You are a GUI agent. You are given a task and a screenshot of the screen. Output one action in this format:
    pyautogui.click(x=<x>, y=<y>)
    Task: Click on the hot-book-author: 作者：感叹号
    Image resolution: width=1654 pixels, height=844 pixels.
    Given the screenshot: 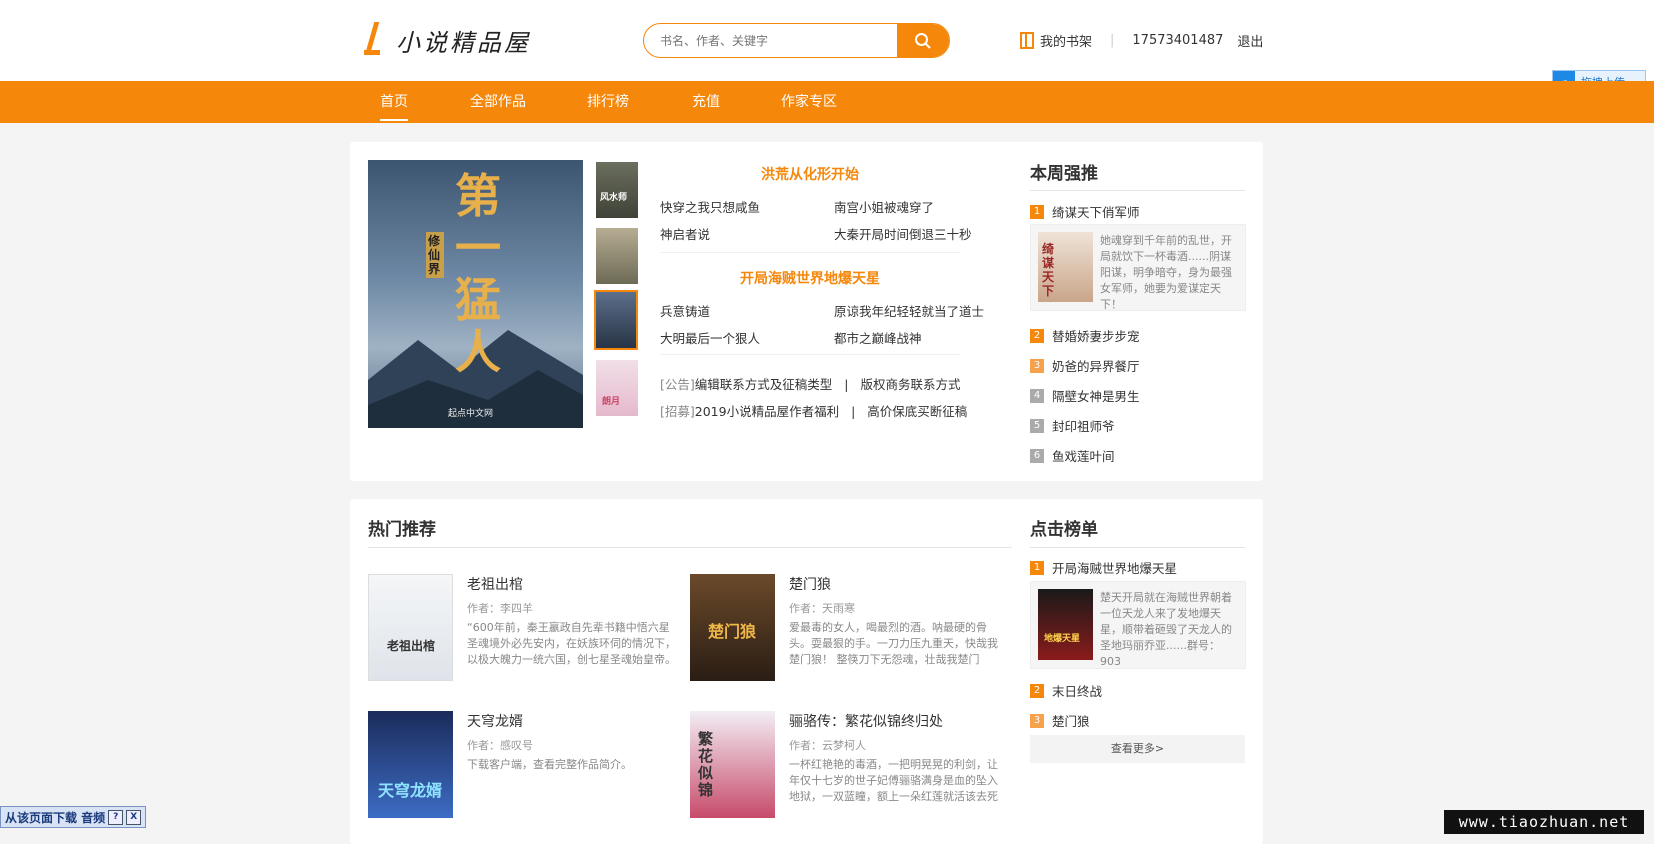 What is the action you would take?
    pyautogui.click(x=500, y=745)
    